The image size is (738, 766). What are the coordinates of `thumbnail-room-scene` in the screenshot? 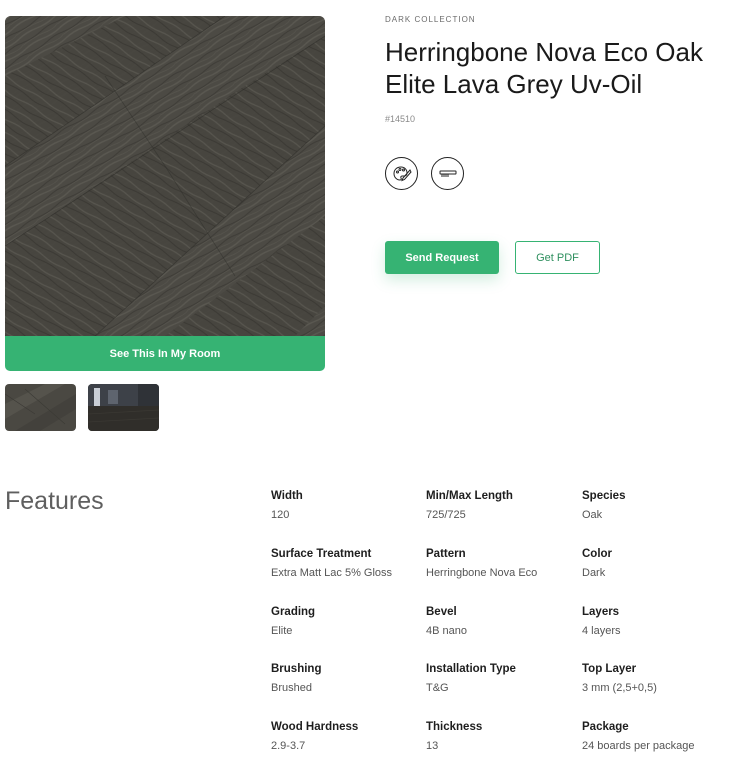 It's located at (123, 407).